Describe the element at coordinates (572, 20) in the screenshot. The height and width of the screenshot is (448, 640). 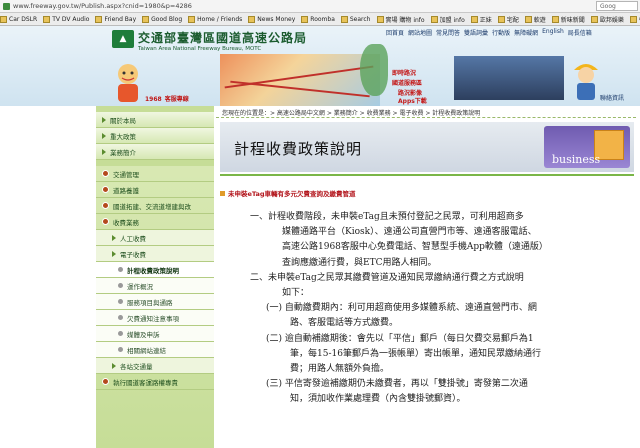
I see `bookmark-label: 新味新聞` at that location.